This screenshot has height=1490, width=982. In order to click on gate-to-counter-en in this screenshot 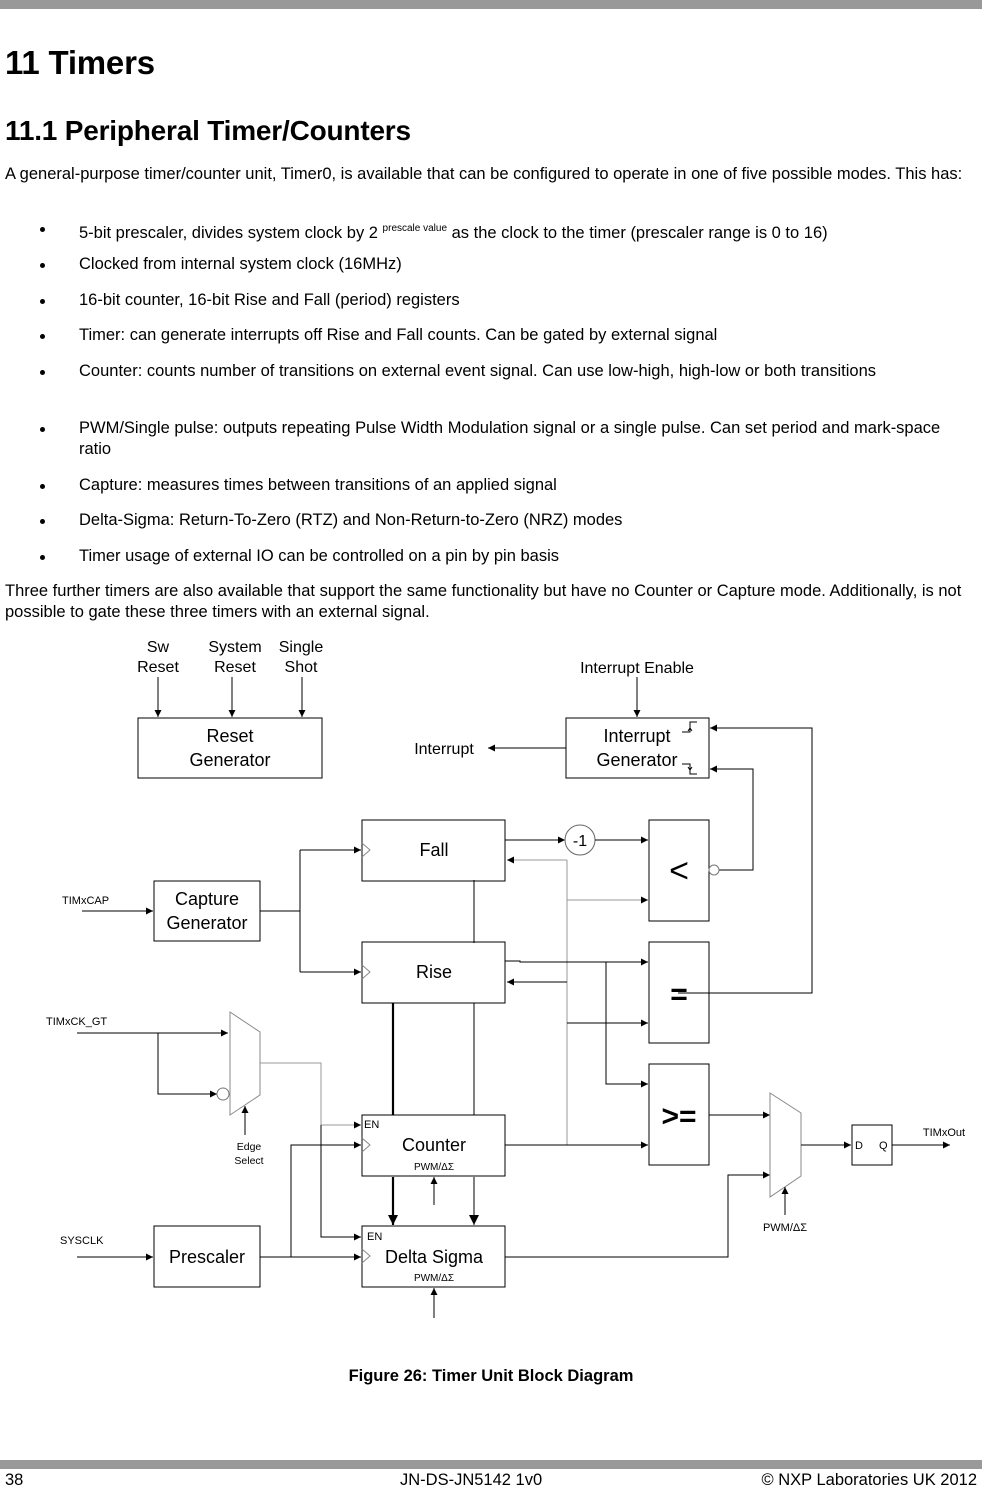, I will do `click(310, 1095)`.